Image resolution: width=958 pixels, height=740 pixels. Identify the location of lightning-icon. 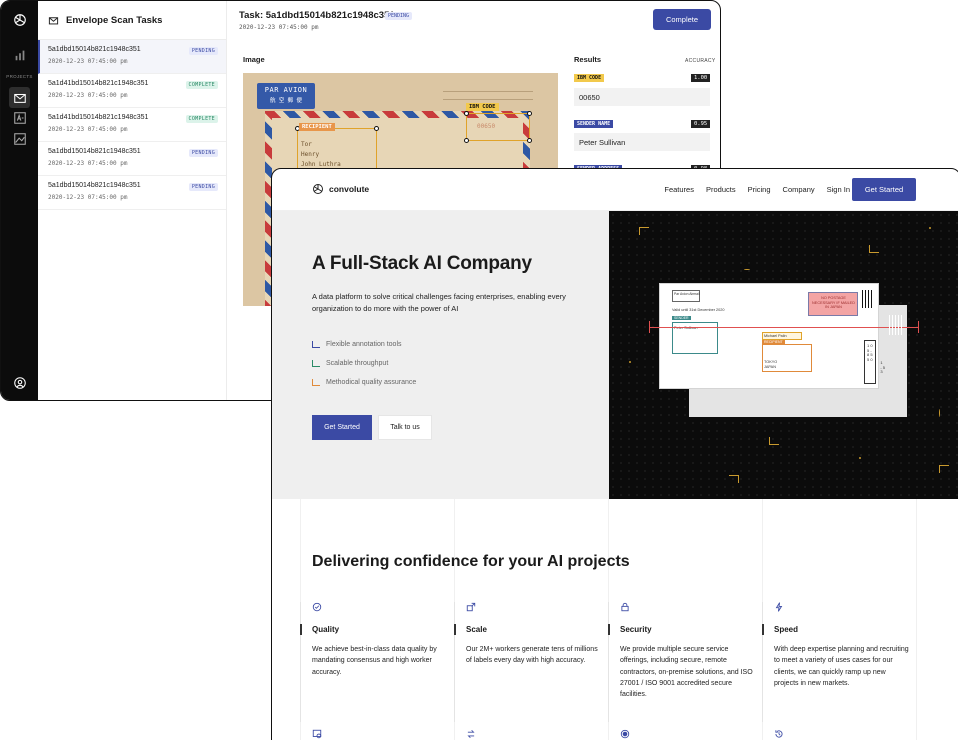
(779, 607).